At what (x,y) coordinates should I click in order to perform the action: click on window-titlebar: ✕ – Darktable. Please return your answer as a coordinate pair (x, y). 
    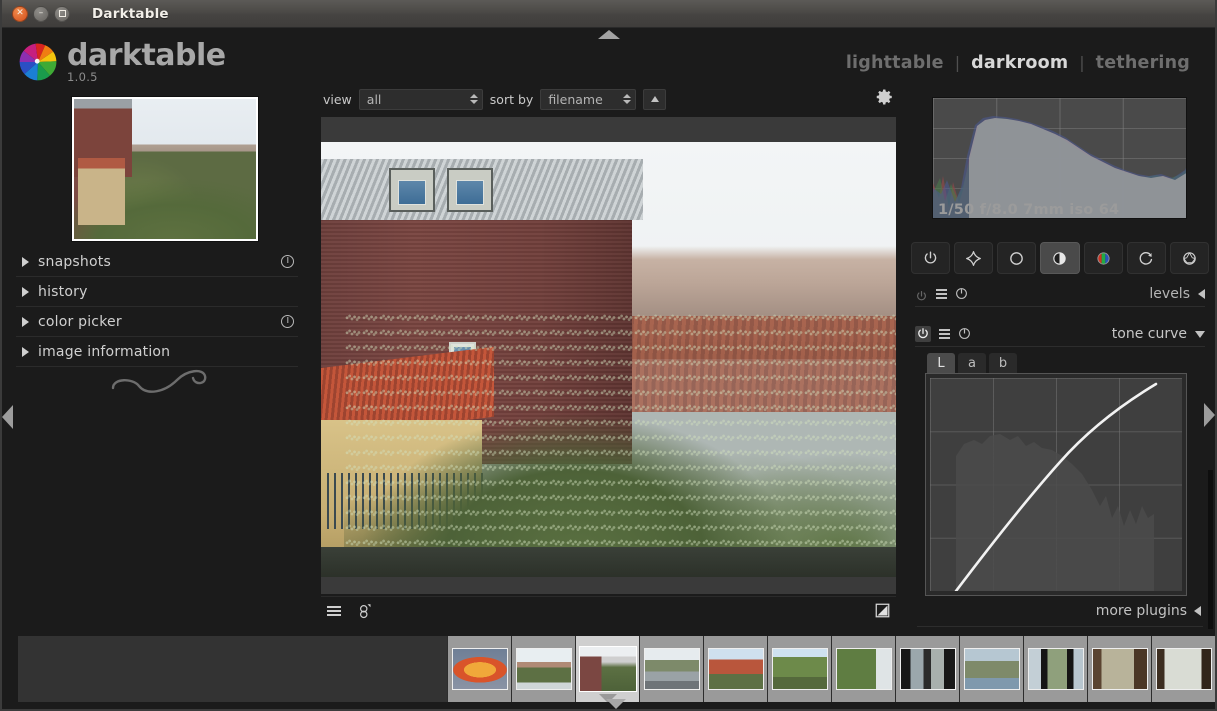
    Looking at the image, I should click on (608, 14).